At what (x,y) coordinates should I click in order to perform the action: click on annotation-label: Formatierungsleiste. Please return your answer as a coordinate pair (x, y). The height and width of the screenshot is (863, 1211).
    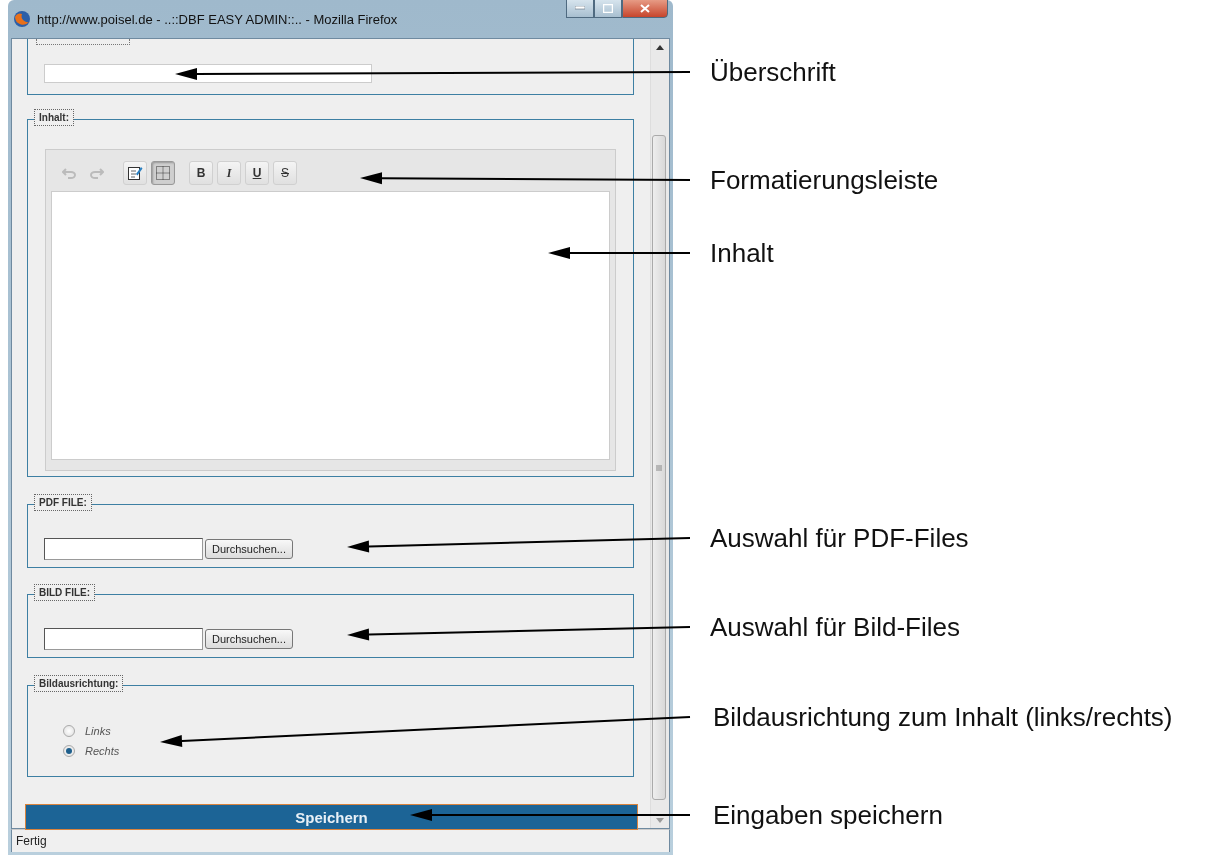
    Looking at the image, I should click on (824, 180).